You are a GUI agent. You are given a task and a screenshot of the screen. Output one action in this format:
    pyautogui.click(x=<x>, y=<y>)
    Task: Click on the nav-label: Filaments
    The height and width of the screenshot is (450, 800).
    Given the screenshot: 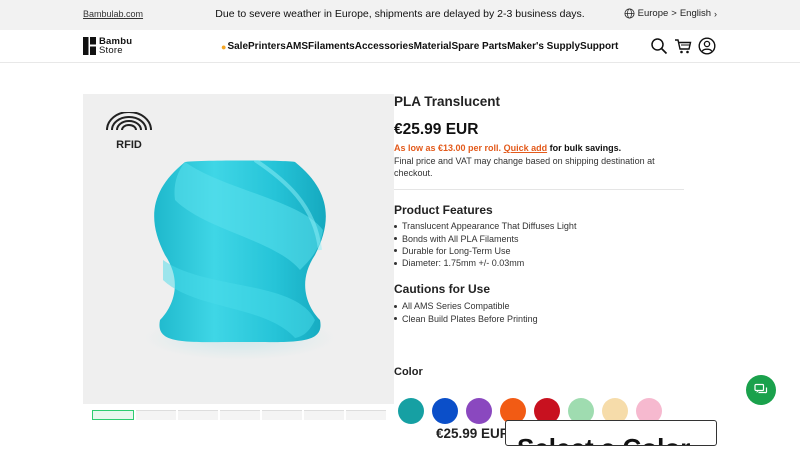 What is the action you would take?
    pyautogui.click(x=331, y=46)
    